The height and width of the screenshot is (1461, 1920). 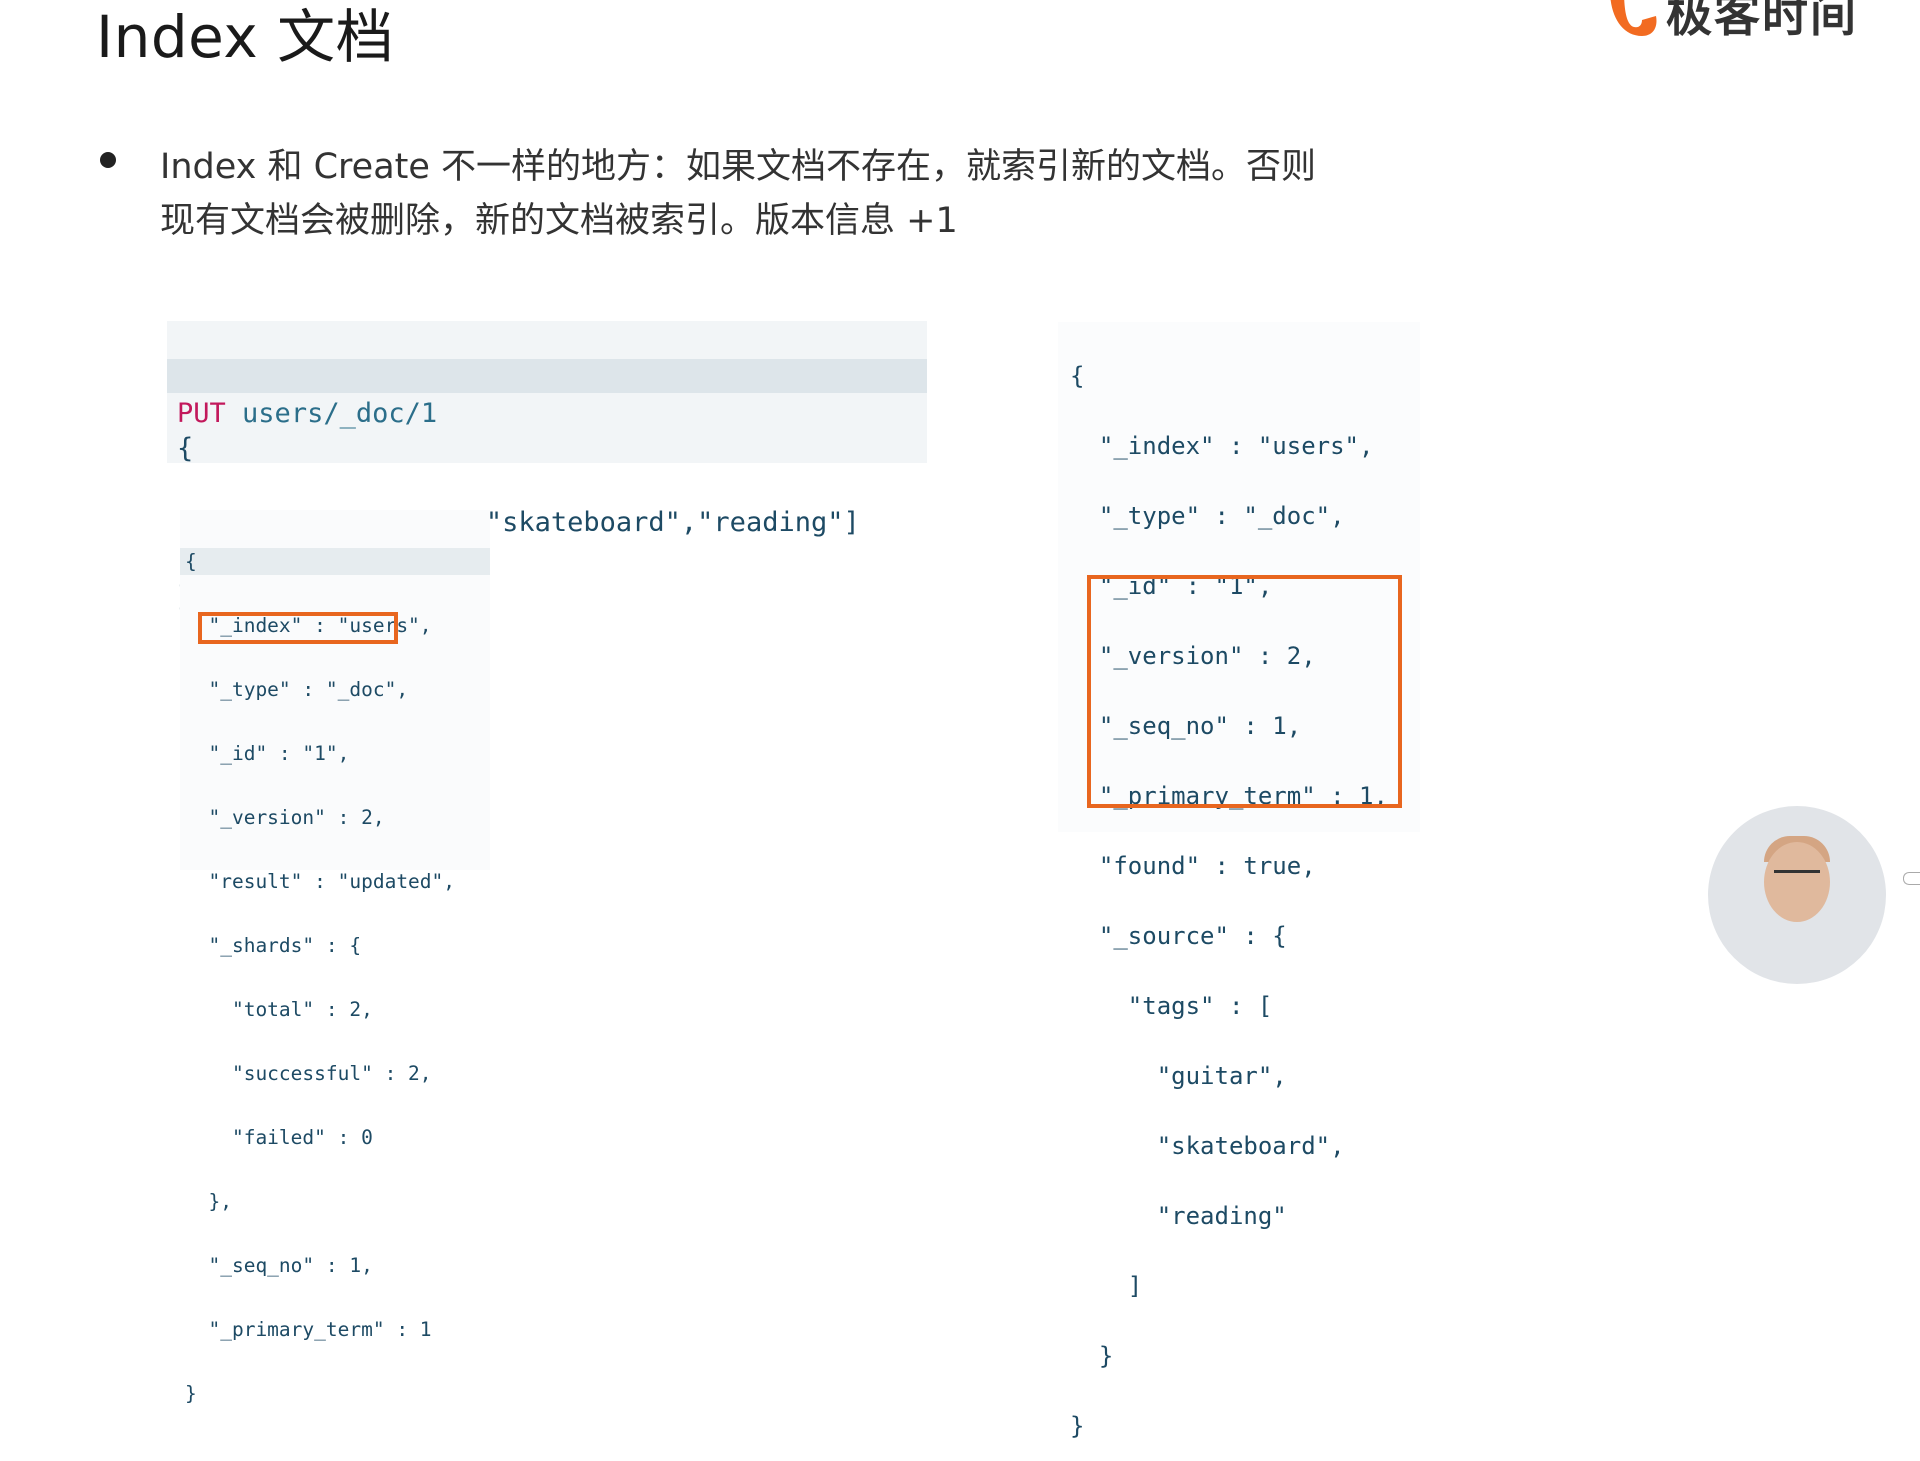 I want to click on code-line: "tags" : [, so click(x=1171, y=1006).